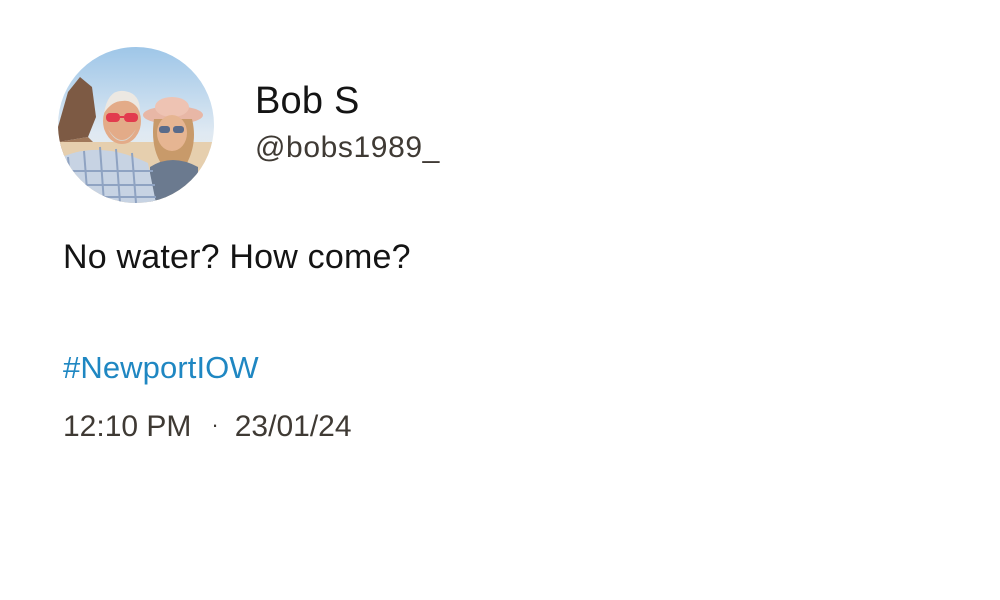 This screenshot has height=600, width=1000. I want to click on post-date: 23/01/24, so click(293, 426).